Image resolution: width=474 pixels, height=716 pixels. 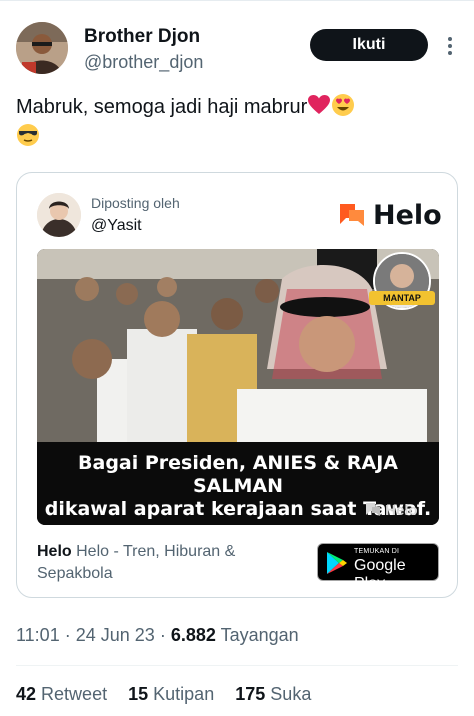 I want to click on google-play-badge: TEMUKAN DI Google Play, so click(x=378, y=567).